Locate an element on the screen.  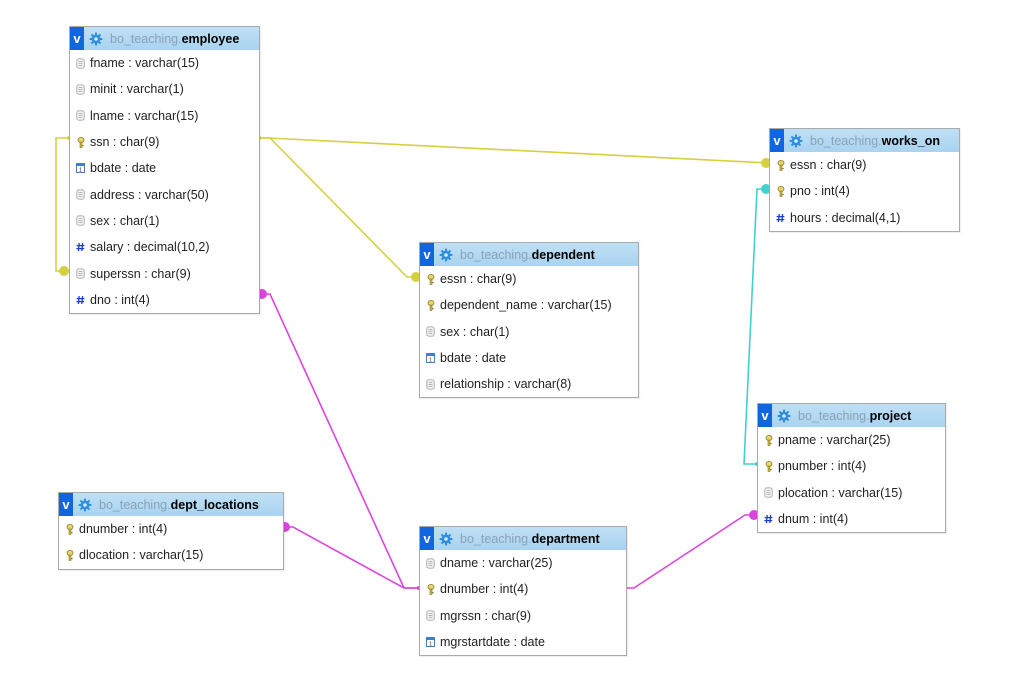
column-row: minit : varchar(1) is located at coordinates (164, 89).